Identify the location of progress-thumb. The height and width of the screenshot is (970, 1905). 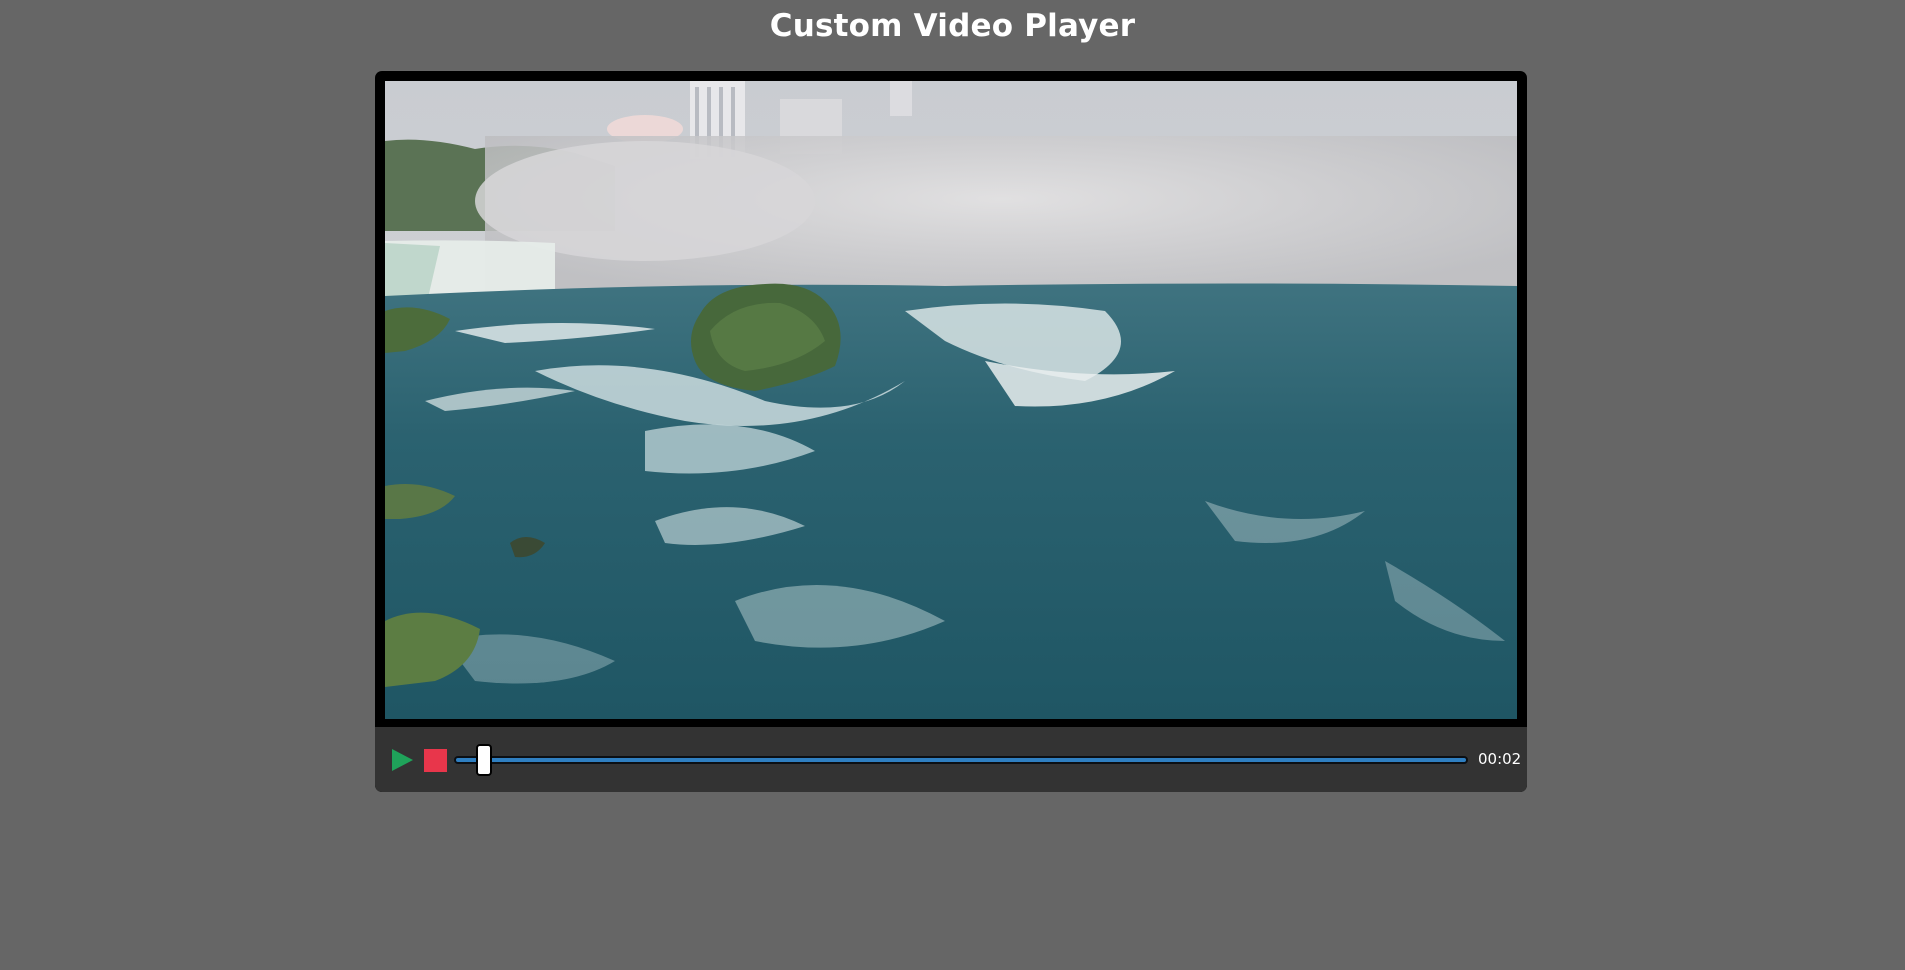
(484, 760).